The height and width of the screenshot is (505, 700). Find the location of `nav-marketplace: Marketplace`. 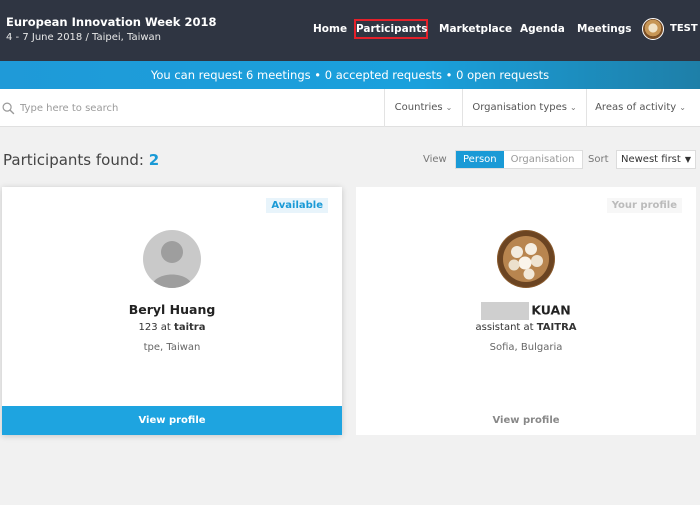

nav-marketplace: Marketplace is located at coordinates (475, 29).